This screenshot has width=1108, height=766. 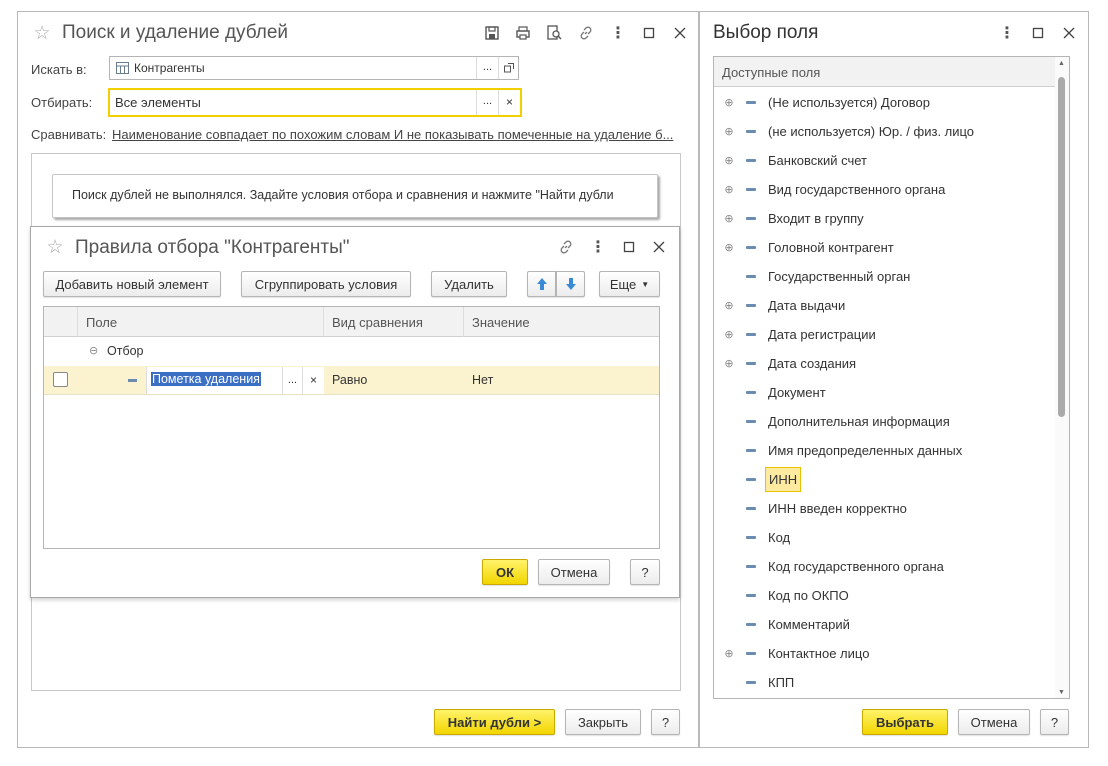 I want to click on field-value-selected: Пометка удаления, so click(x=206, y=379).